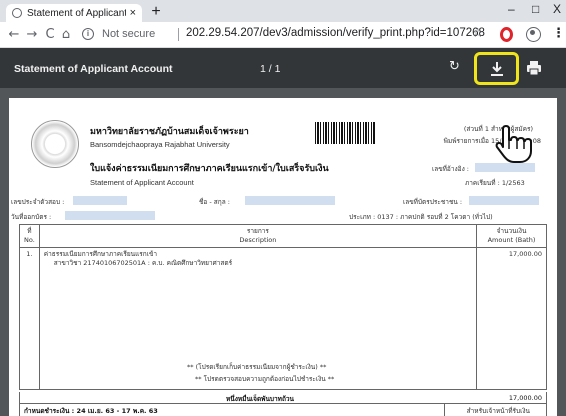  Describe the element at coordinates (511, 318) in the screenshot. I see `row-amount: 17,000.00` at that location.